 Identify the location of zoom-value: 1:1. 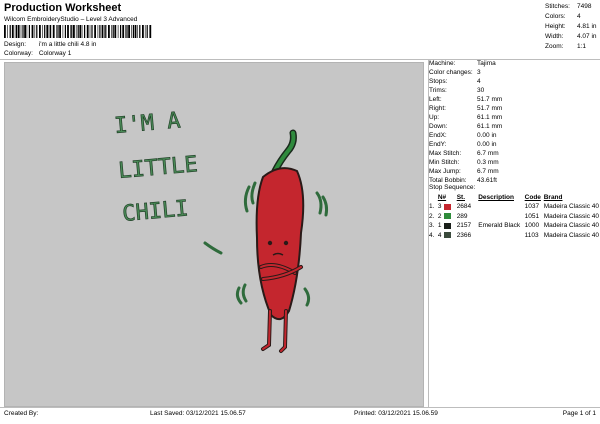
(582, 46).